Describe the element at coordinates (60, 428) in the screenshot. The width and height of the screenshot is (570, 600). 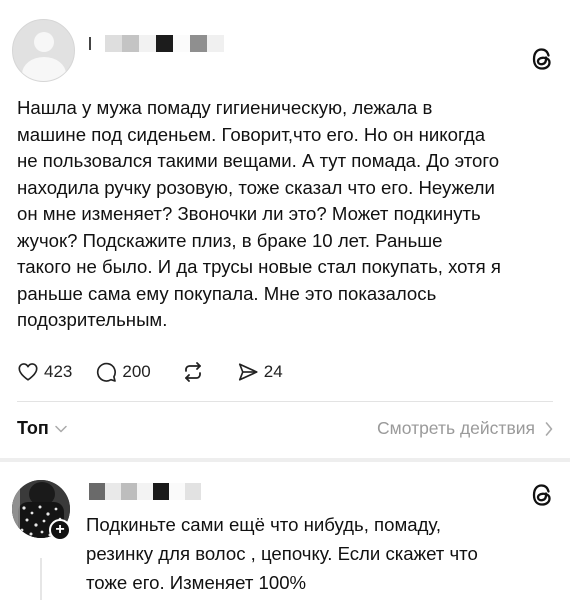
I see `chevron-down-icon` at that location.